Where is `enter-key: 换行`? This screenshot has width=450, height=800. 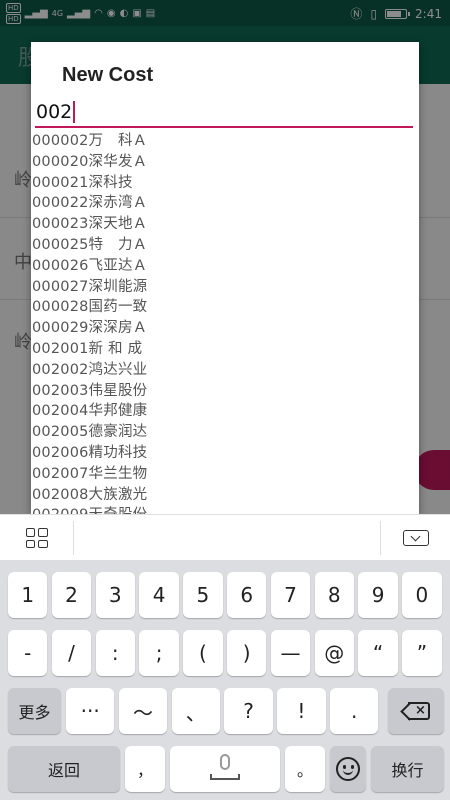 enter-key: 换行 is located at coordinates (407, 769).